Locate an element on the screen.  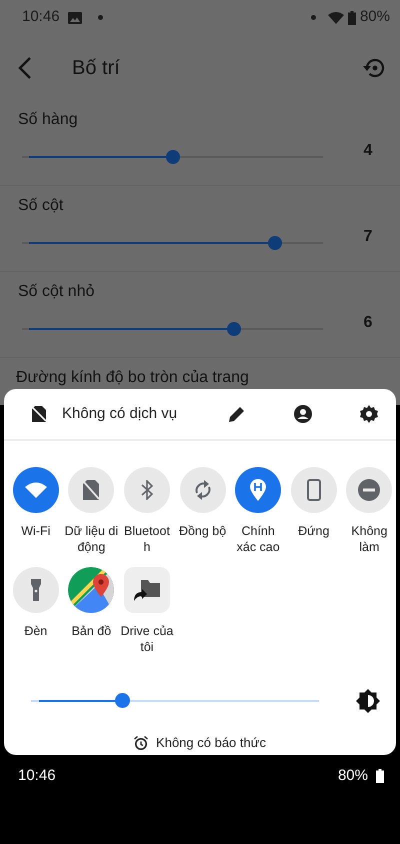
carrier-status: Không có dịch vụ is located at coordinates (120, 414).